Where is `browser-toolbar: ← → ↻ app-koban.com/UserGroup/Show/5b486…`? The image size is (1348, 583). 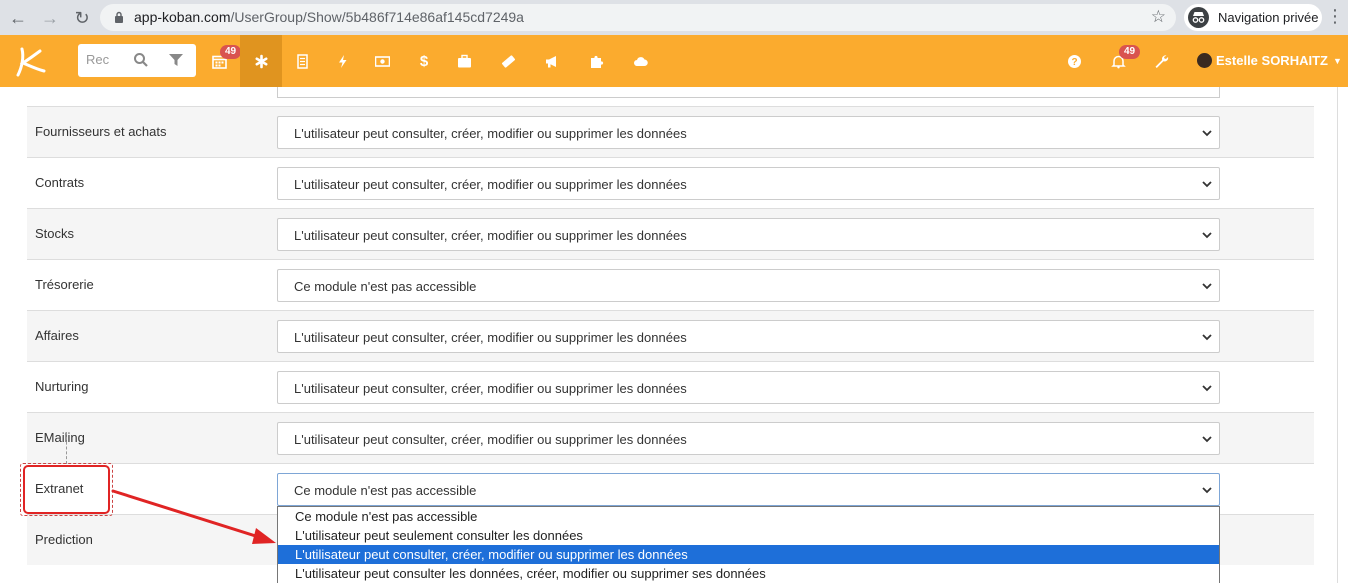 browser-toolbar: ← → ↻ app-koban.com/UserGroup/Show/5b486… is located at coordinates (674, 17).